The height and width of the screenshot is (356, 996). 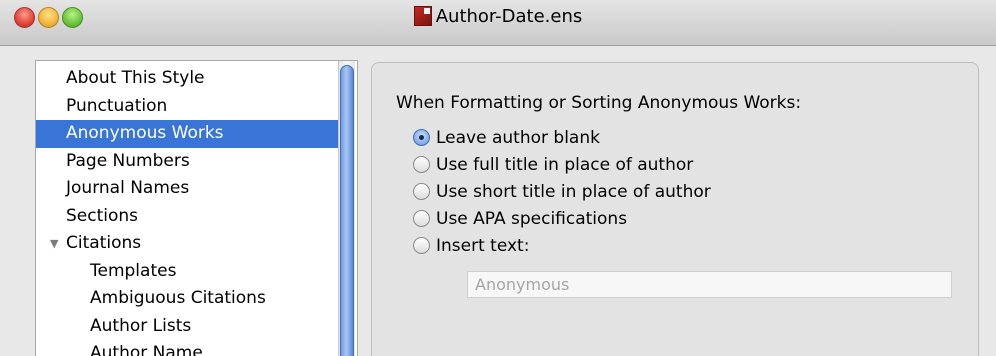 I want to click on sidebar-item-label: Ambiguous Citations, so click(x=178, y=298).